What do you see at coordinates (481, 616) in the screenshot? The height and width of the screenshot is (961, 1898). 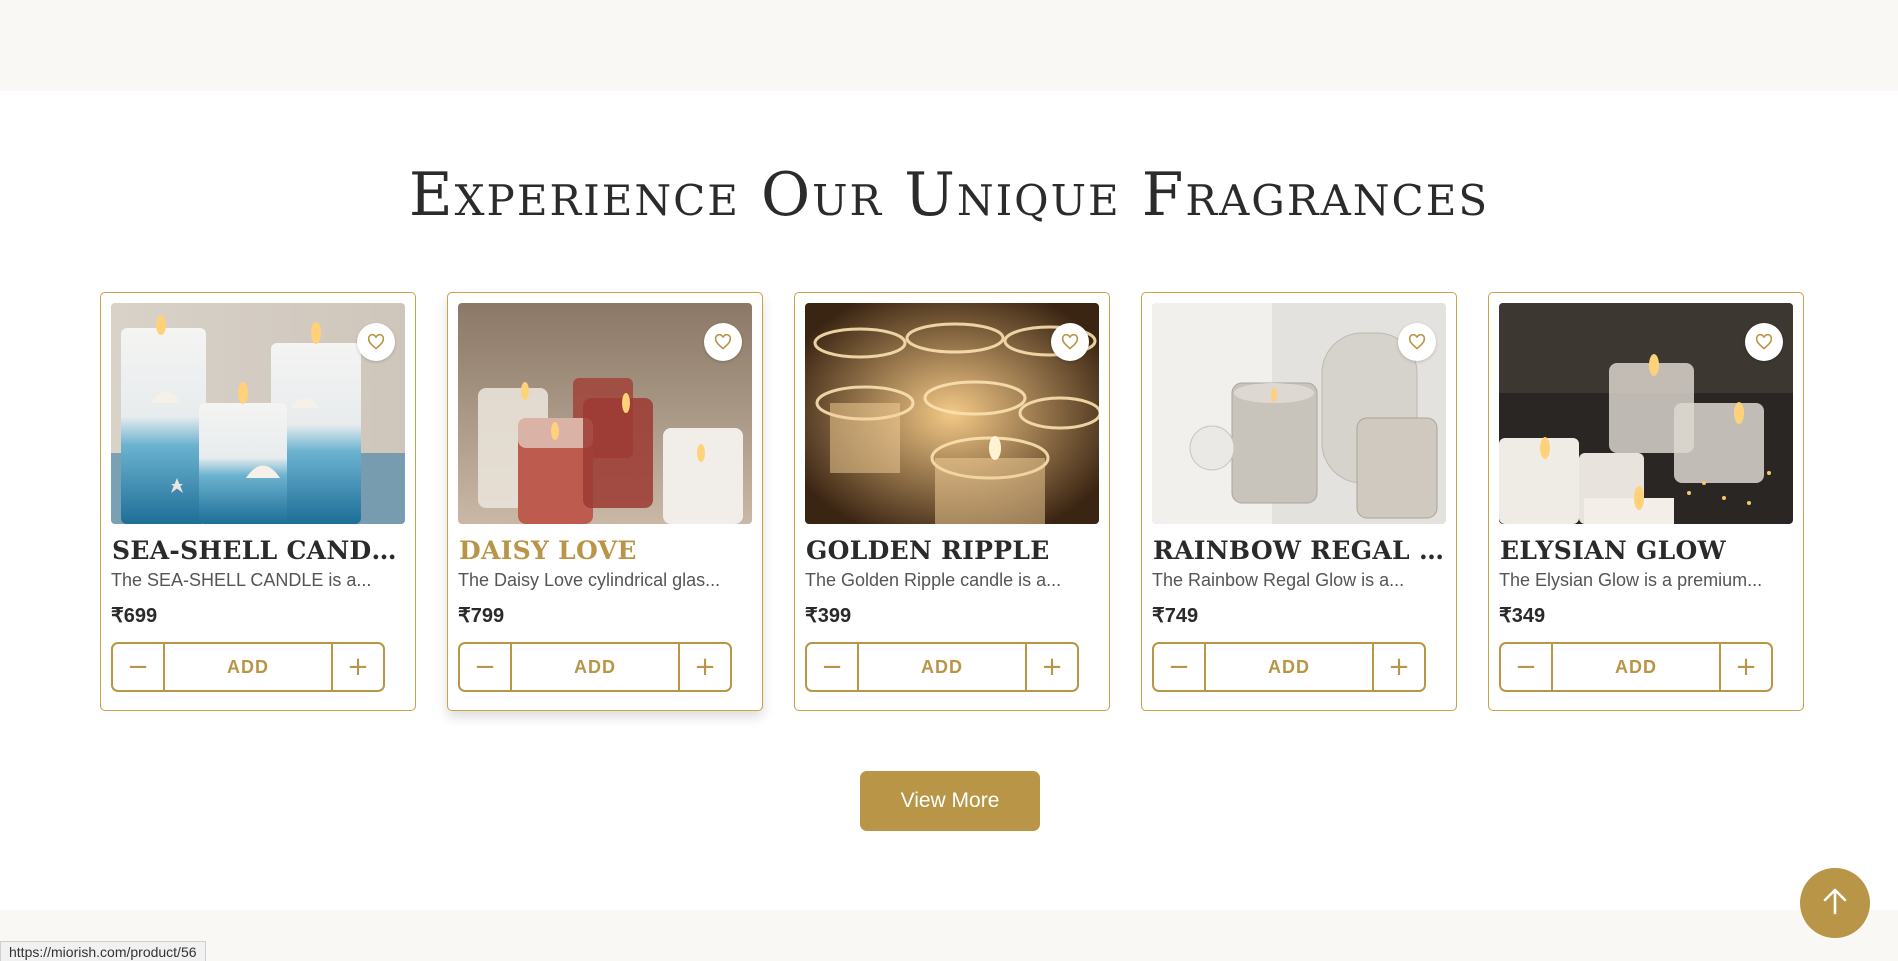 I see `product-price: ₹799` at bounding box center [481, 616].